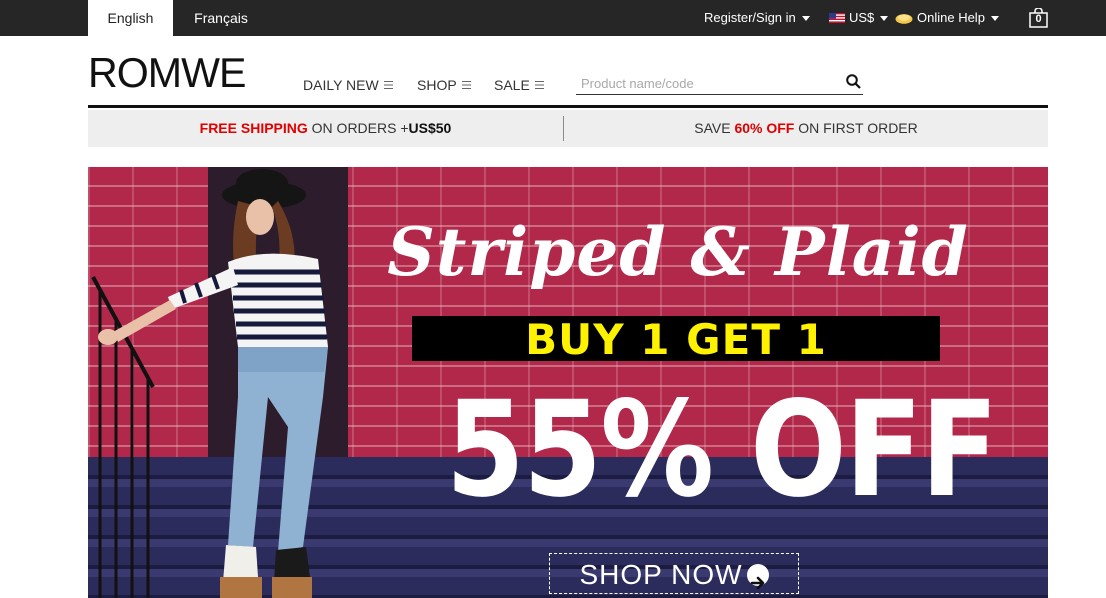 The height and width of the screenshot is (598, 1106). Describe the element at coordinates (951, 17) in the screenshot. I see `online-help-label: Online Help` at that location.